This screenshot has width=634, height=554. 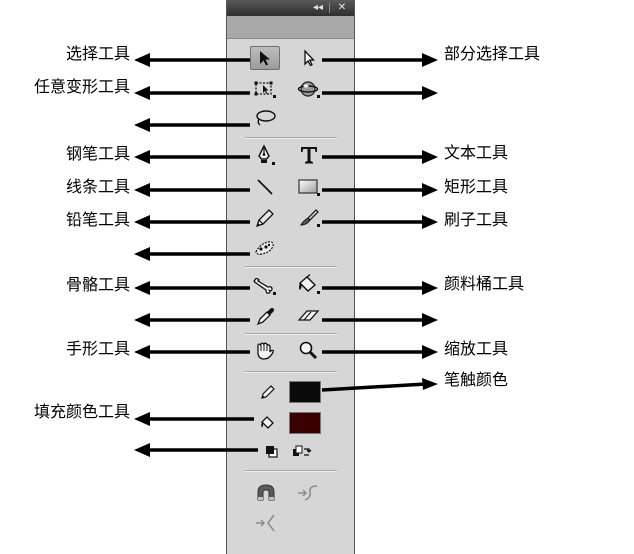 I want to click on swap-colors-icon, so click(x=302, y=450).